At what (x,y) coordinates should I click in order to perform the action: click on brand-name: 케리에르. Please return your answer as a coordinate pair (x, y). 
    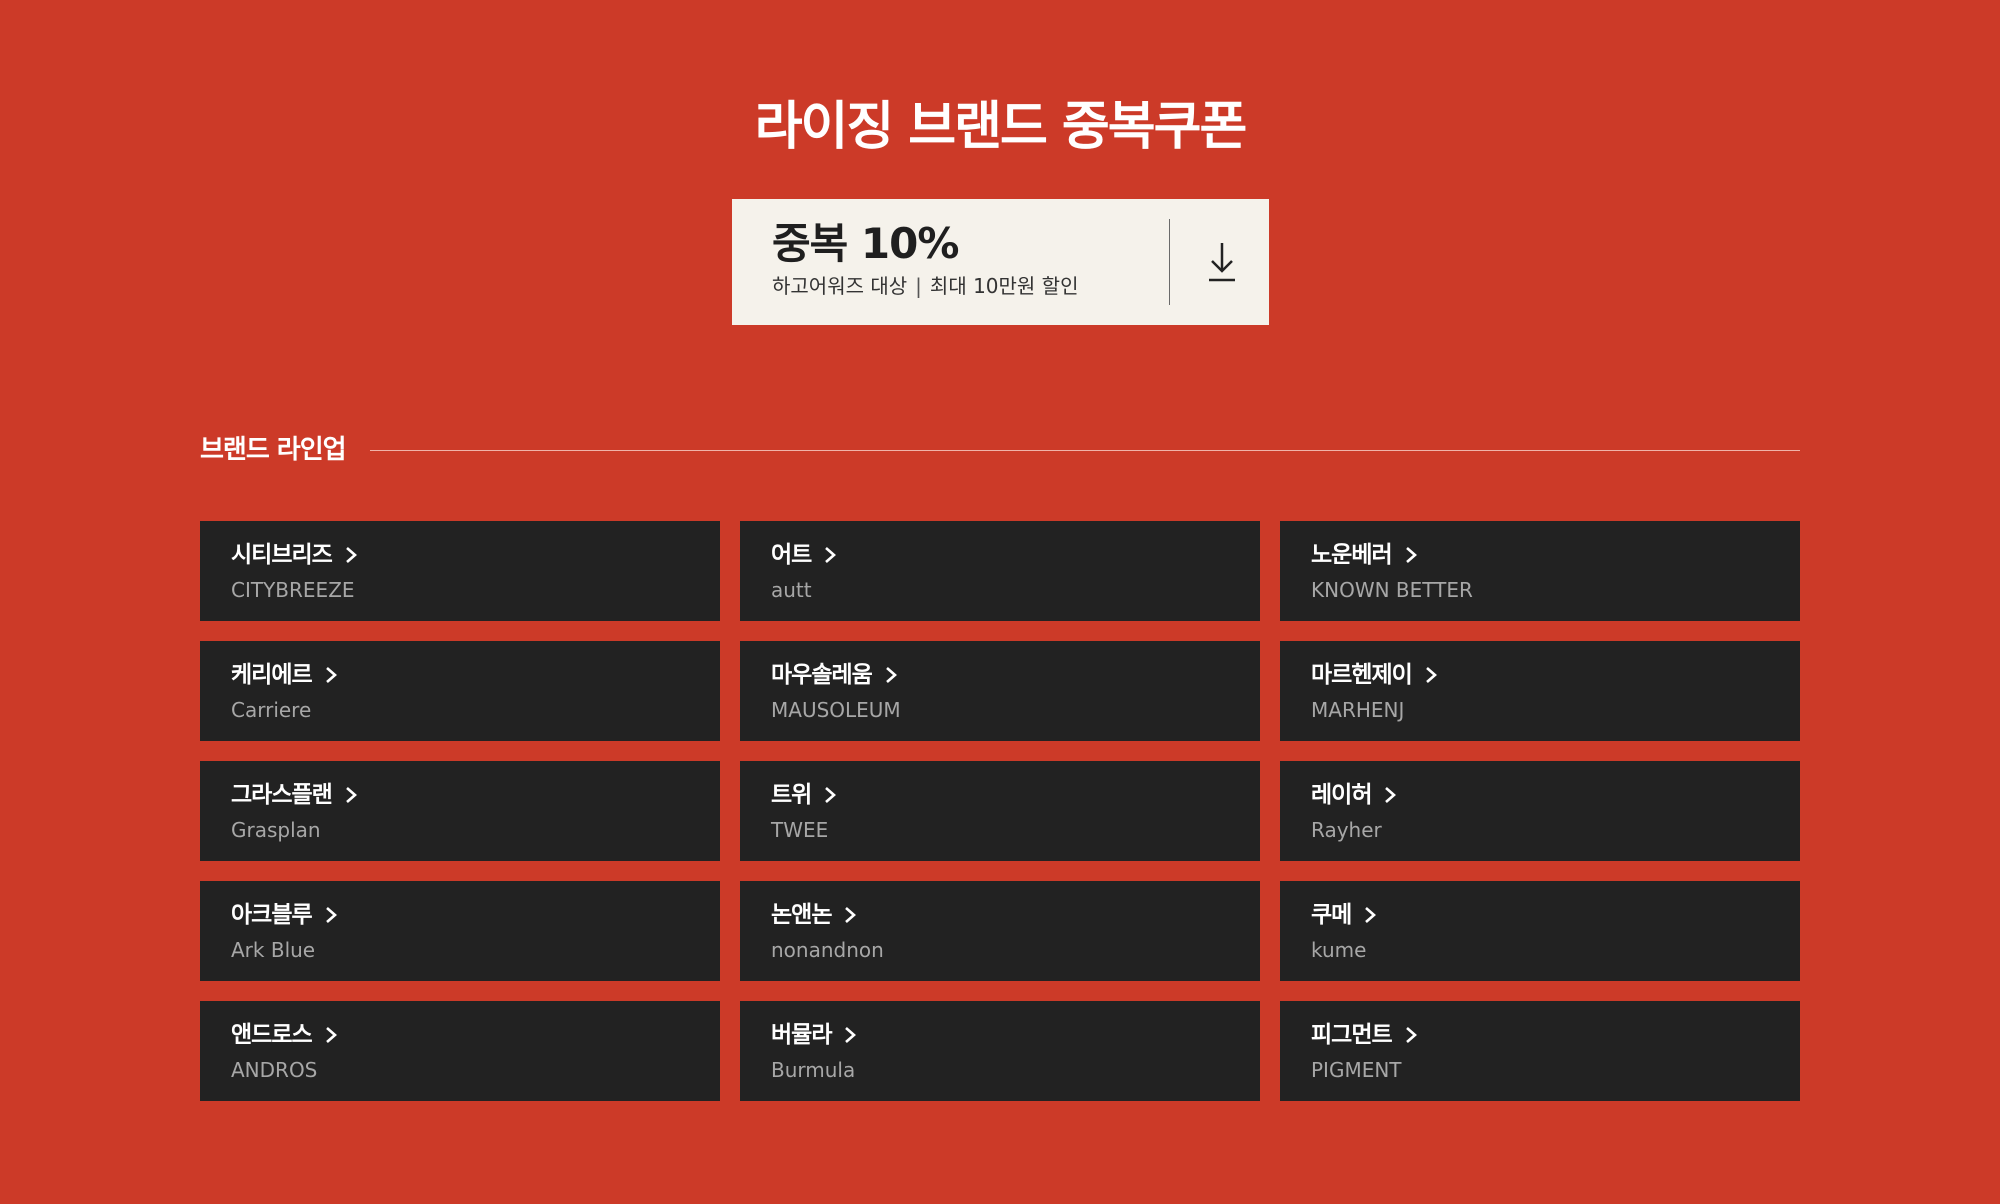
    Looking at the image, I should click on (272, 675).